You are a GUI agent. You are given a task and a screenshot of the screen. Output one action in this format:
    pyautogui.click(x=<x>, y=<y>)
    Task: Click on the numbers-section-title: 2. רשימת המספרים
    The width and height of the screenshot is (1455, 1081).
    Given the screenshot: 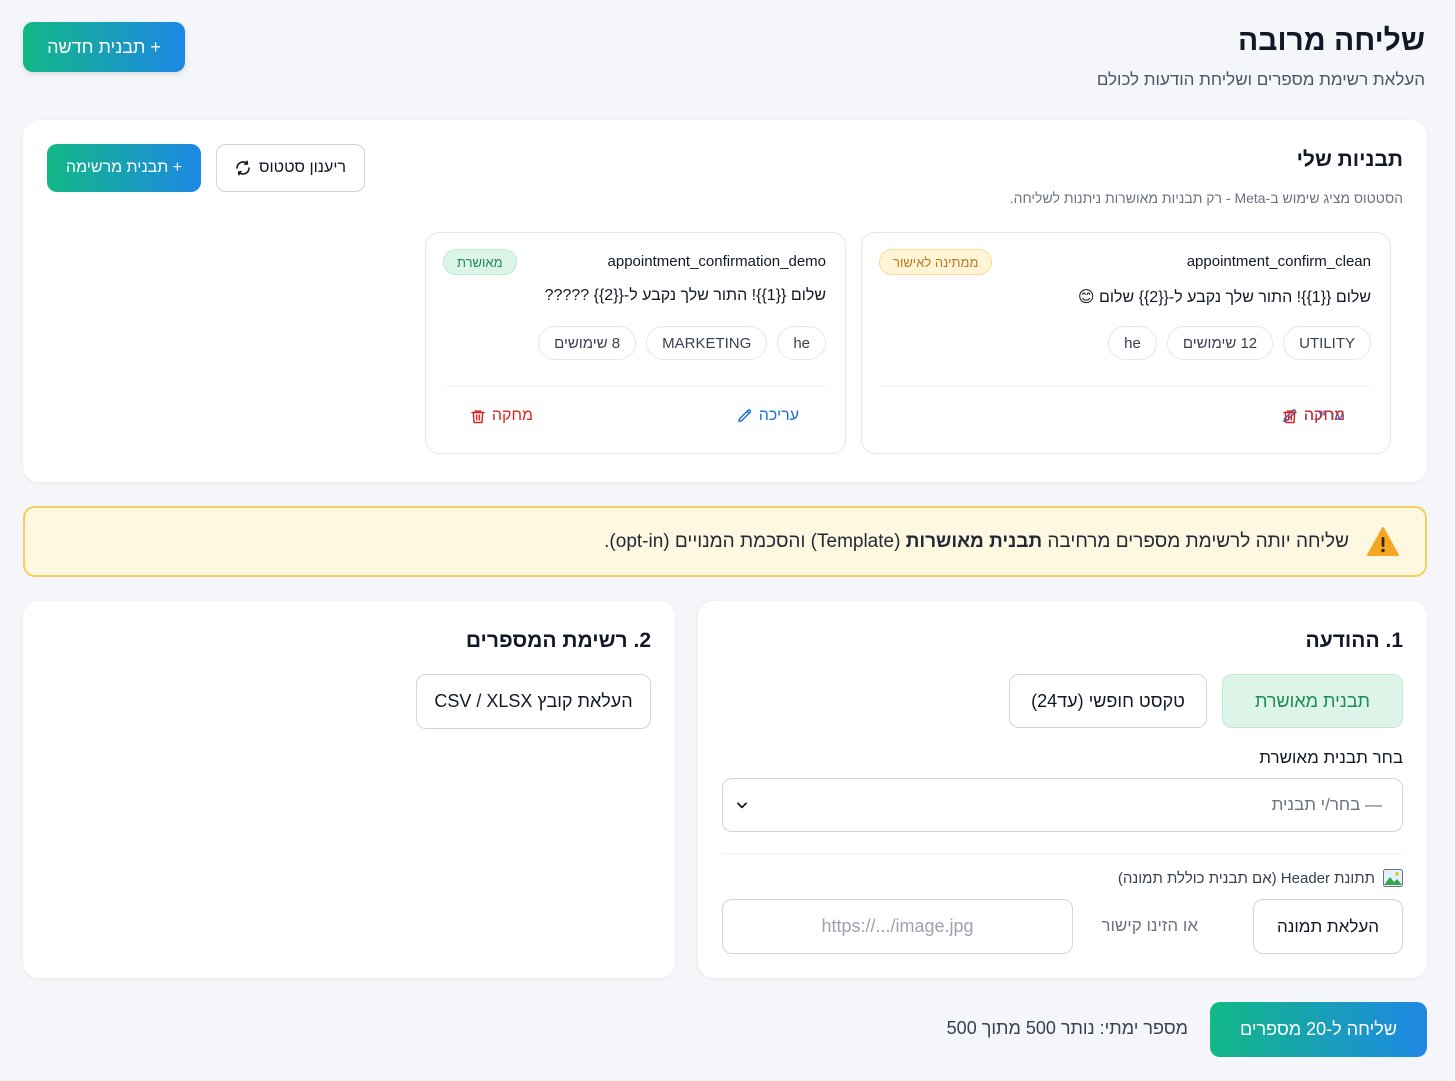 What is the action you would take?
    pyautogui.click(x=558, y=640)
    